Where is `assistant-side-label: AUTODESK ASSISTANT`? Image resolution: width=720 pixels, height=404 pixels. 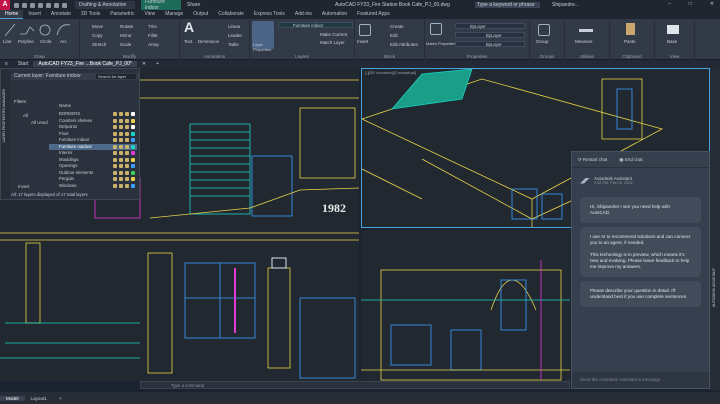 assistant-side-label: AUTODESK ASSISTANT is located at coordinates (714, 287).